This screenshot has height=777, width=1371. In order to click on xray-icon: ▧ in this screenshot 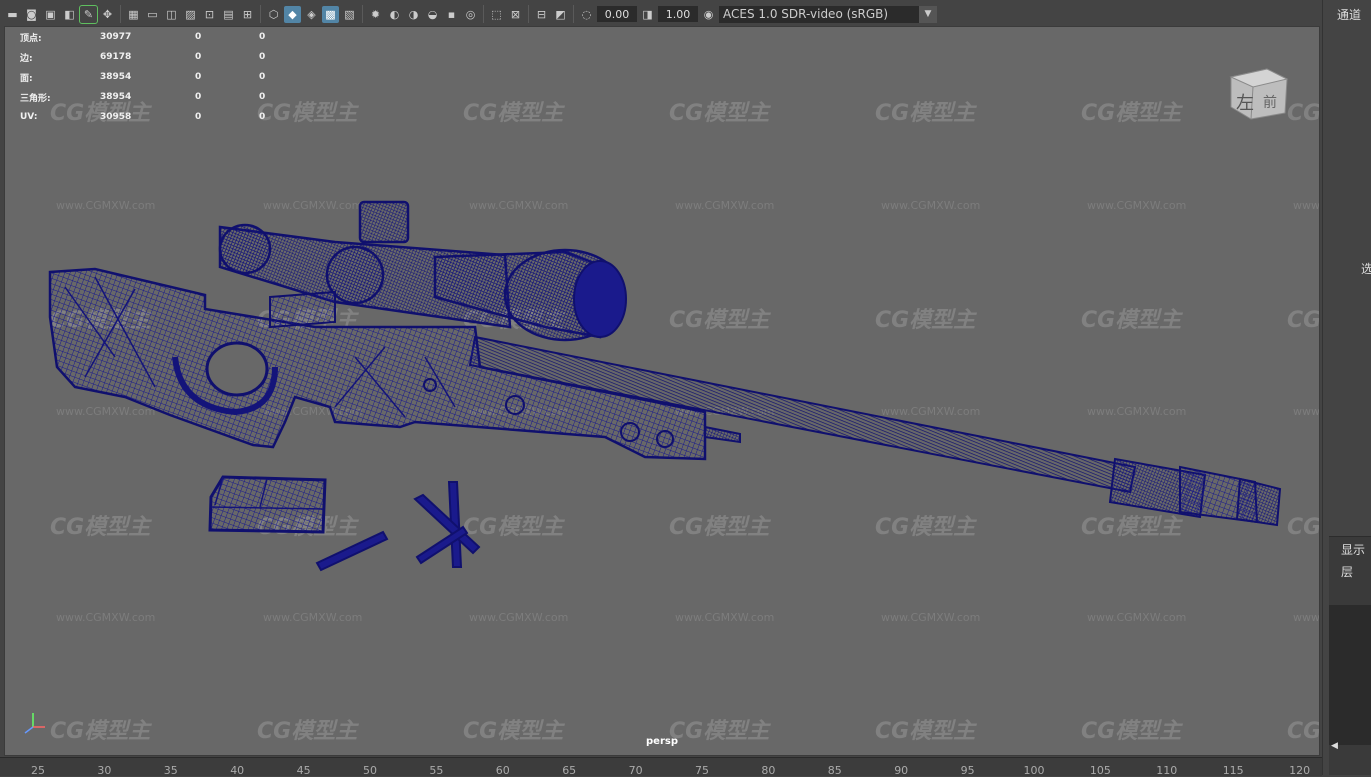, I will do `click(349, 14)`.